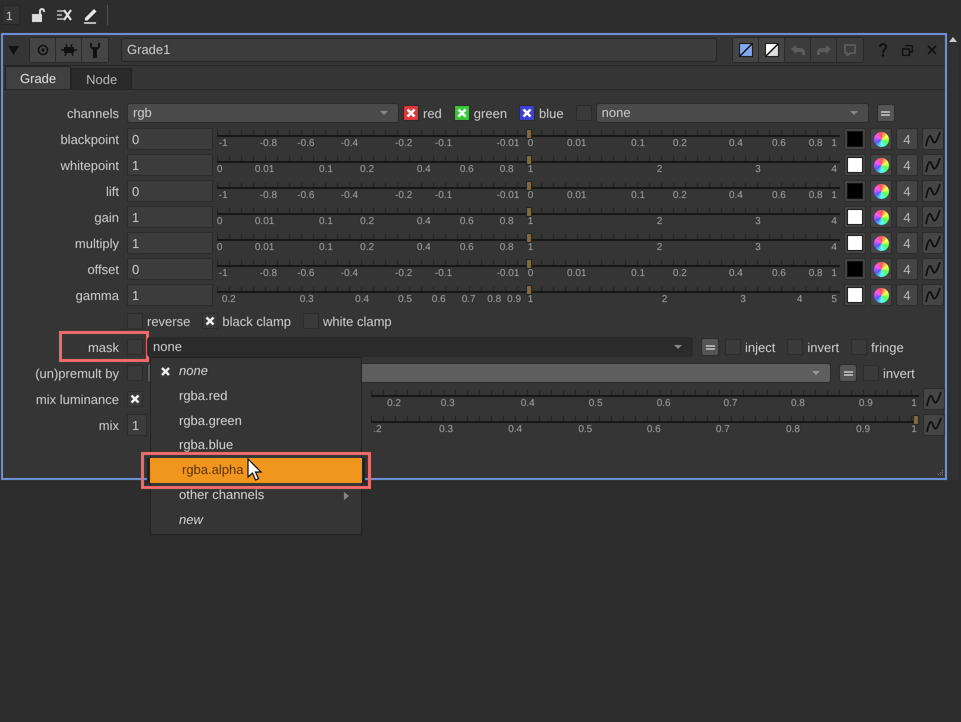  Describe the element at coordinates (112, 191) in the screenshot. I see `field-label: lift` at that location.